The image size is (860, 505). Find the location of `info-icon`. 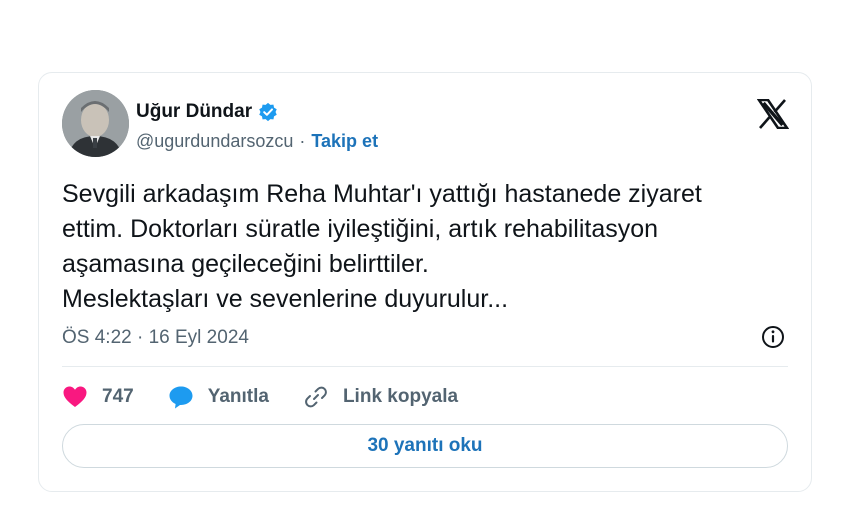

info-icon is located at coordinates (773, 337).